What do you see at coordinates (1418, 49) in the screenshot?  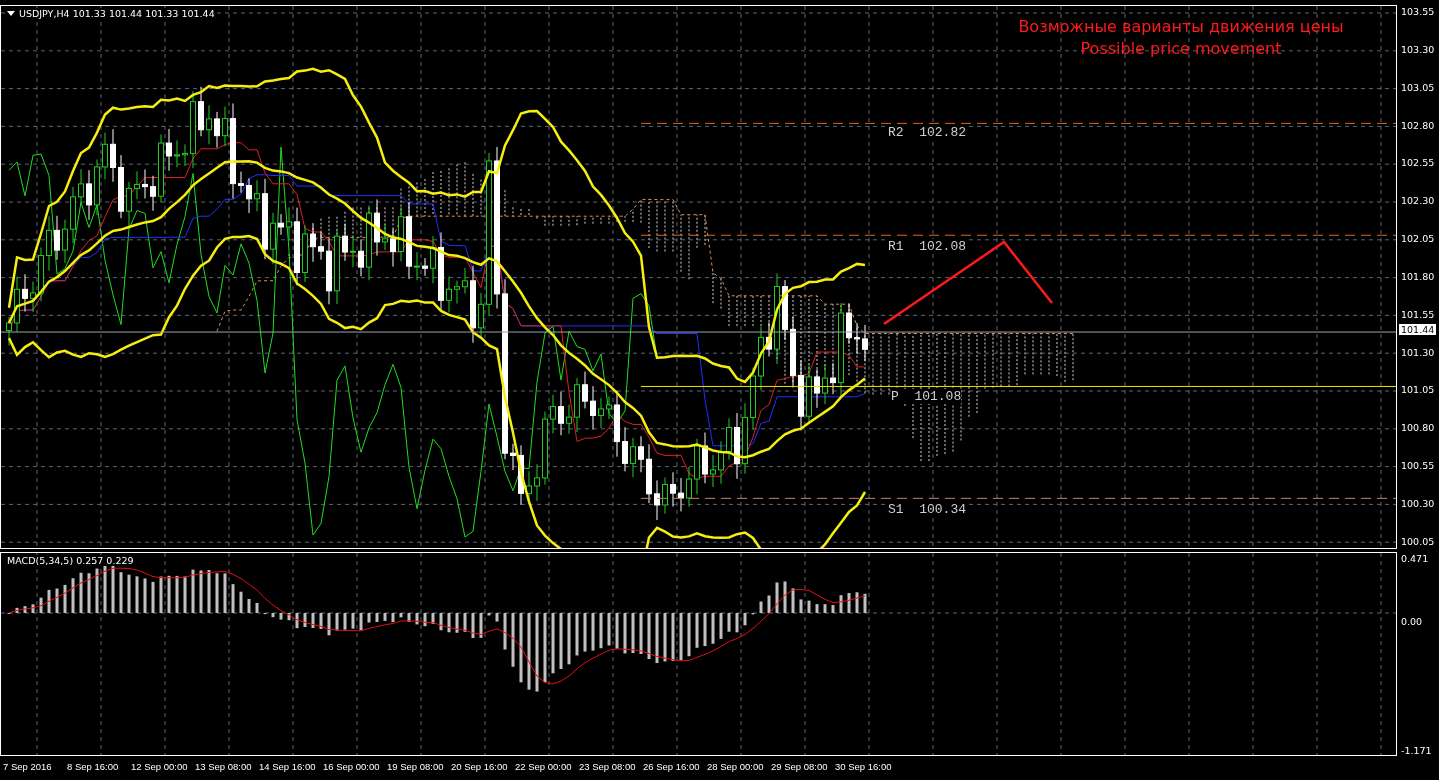 I see `price-tick: 103.30` at bounding box center [1418, 49].